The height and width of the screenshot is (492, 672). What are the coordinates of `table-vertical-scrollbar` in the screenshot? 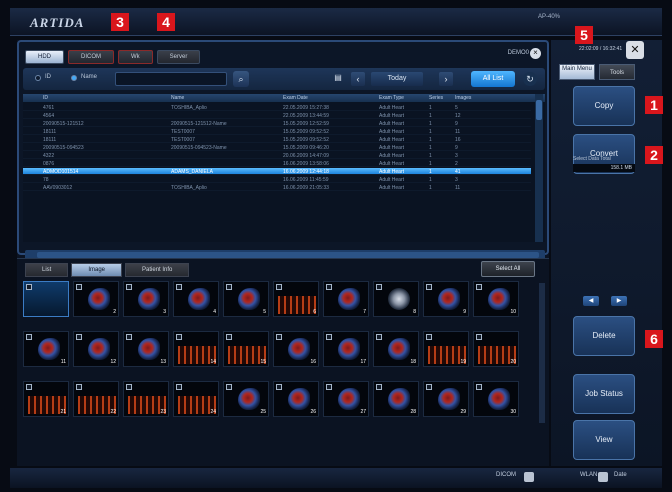 It's located at (539, 168).